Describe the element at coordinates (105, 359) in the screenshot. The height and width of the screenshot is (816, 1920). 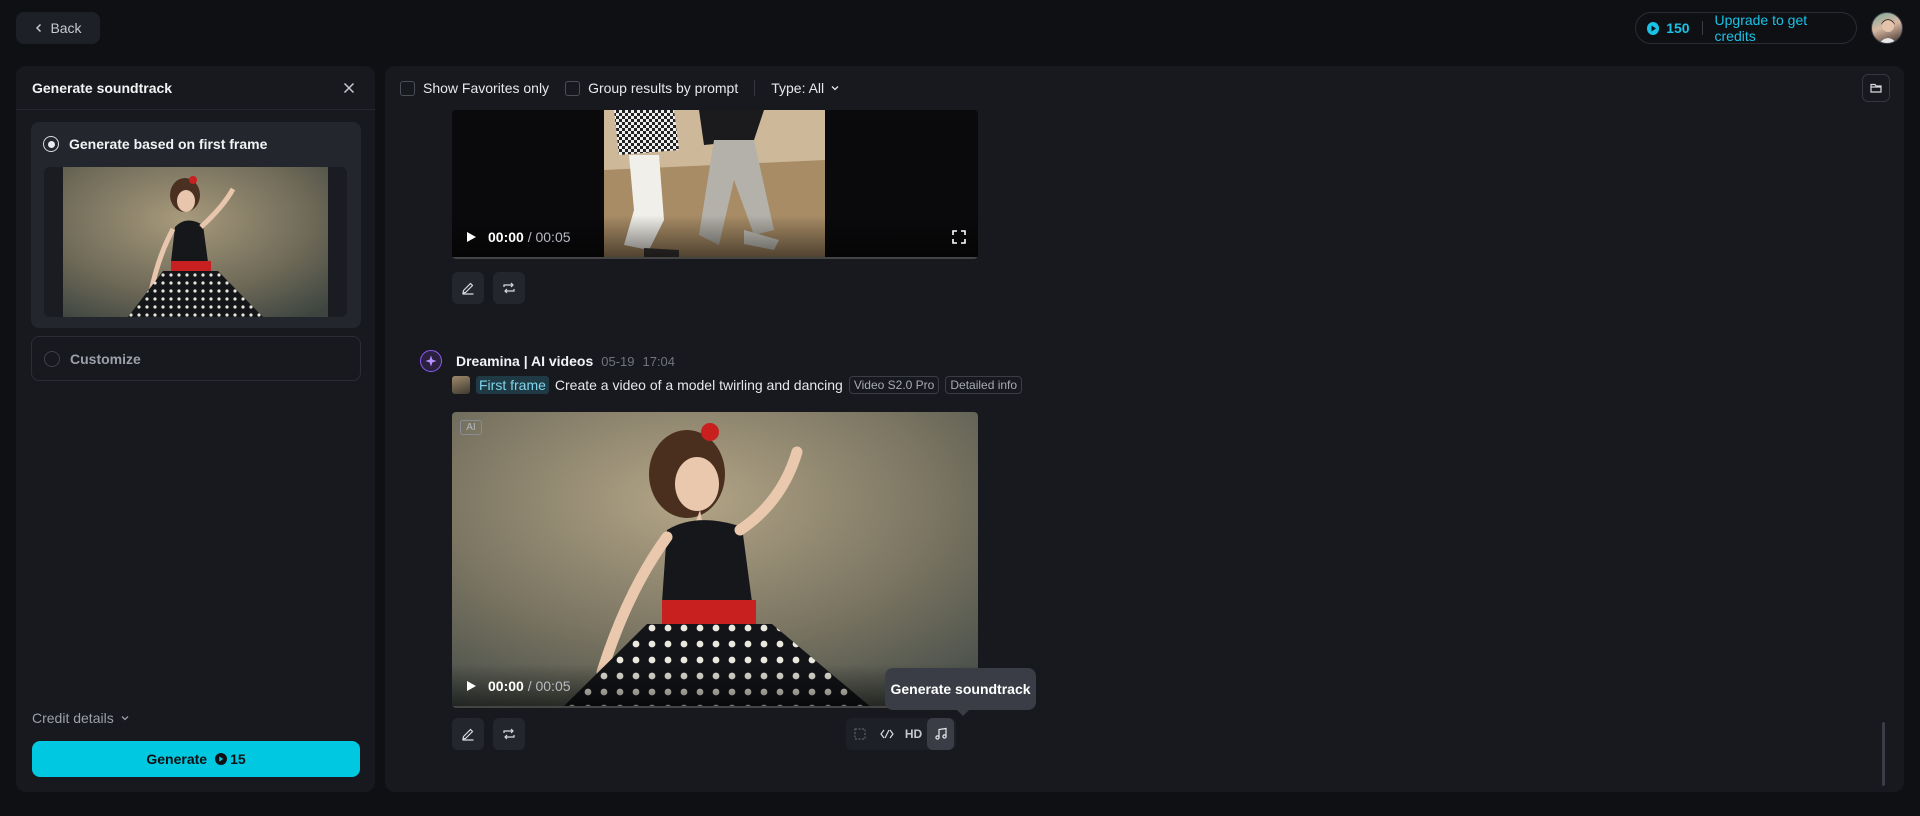
I see `option-customize-label: Customize` at that location.